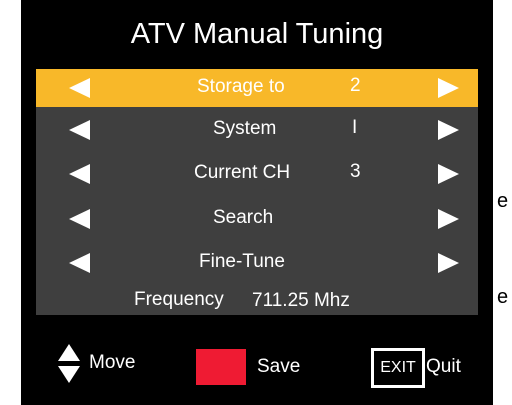 The height and width of the screenshot is (405, 512). What do you see at coordinates (355, 127) in the screenshot?
I see `menu-row-value: I` at bounding box center [355, 127].